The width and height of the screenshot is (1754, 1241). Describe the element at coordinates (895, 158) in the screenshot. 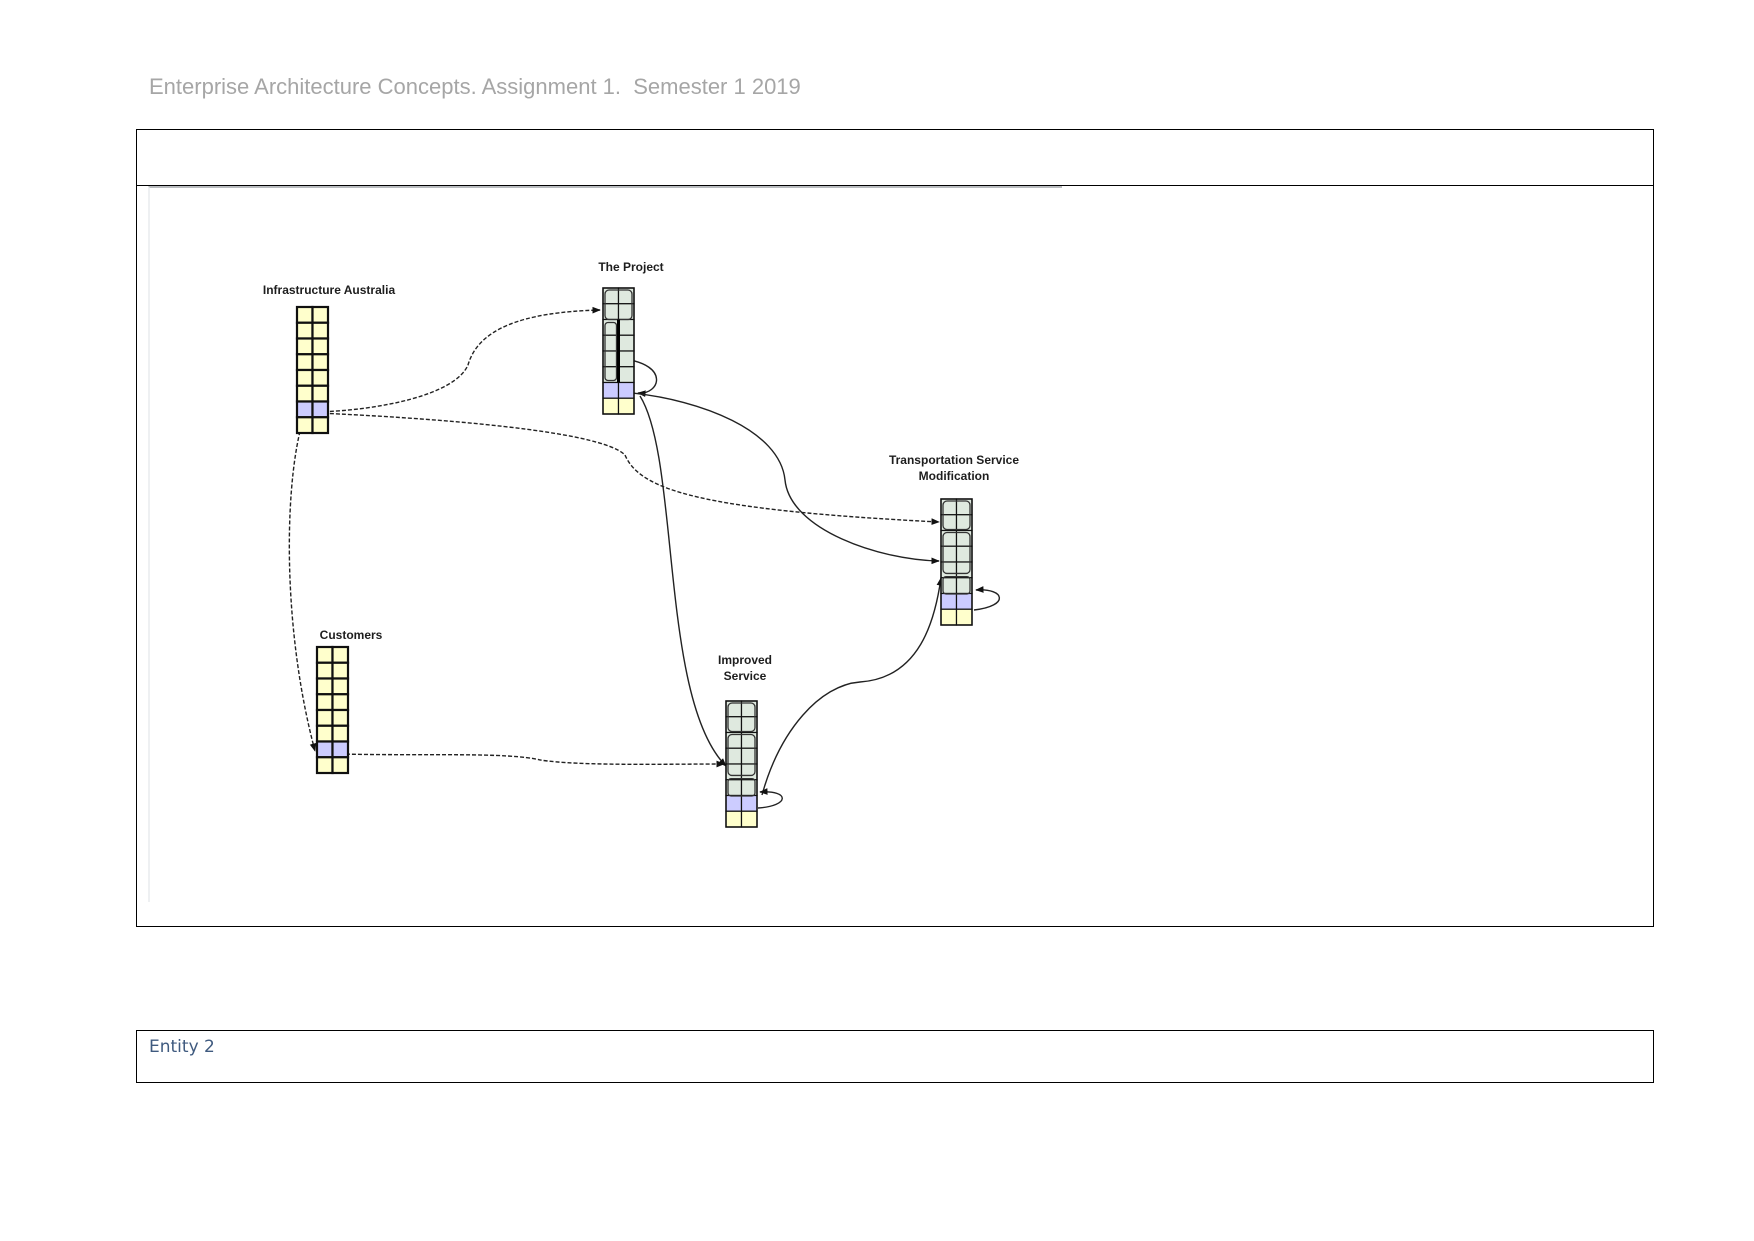

I see `caption-row` at that location.